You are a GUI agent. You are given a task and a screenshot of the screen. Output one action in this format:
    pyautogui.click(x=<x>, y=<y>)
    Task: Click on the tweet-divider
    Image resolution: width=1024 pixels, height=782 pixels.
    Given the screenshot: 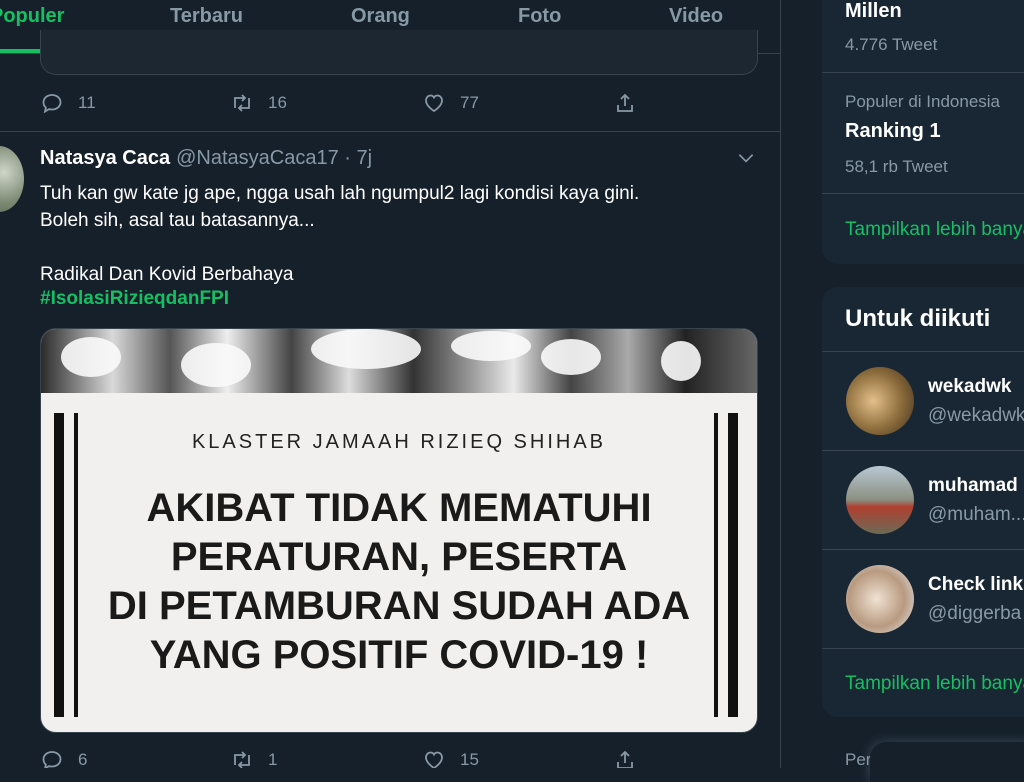 What is the action you would take?
    pyautogui.click(x=390, y=131)
    